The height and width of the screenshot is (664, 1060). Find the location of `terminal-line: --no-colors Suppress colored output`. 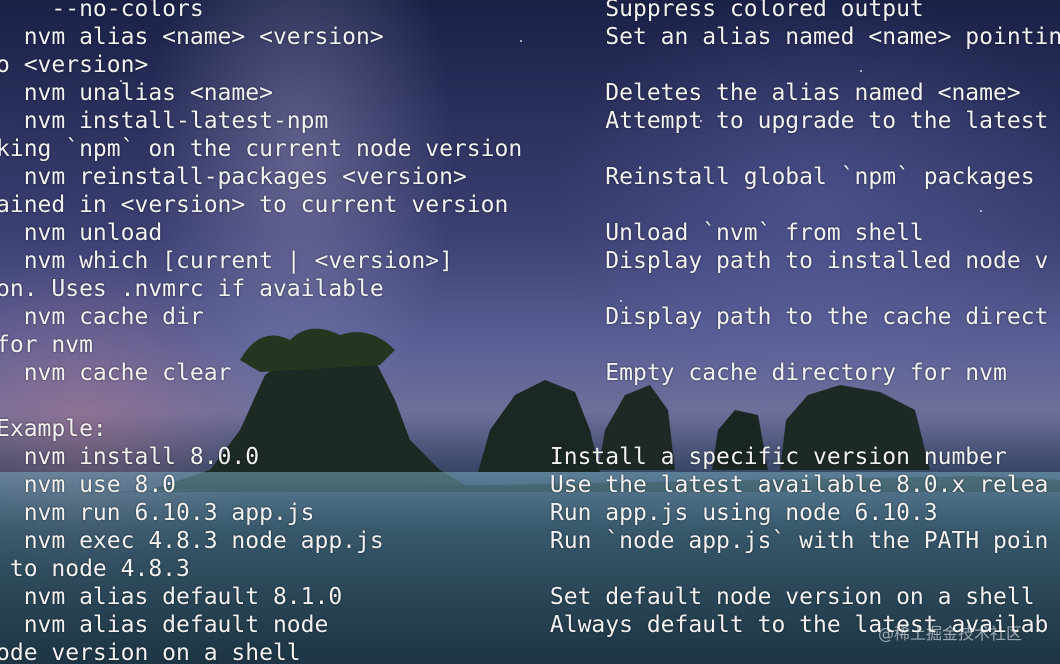

terminal-line: --no-colors Suppress colored output is located at coordinates (462, 11).